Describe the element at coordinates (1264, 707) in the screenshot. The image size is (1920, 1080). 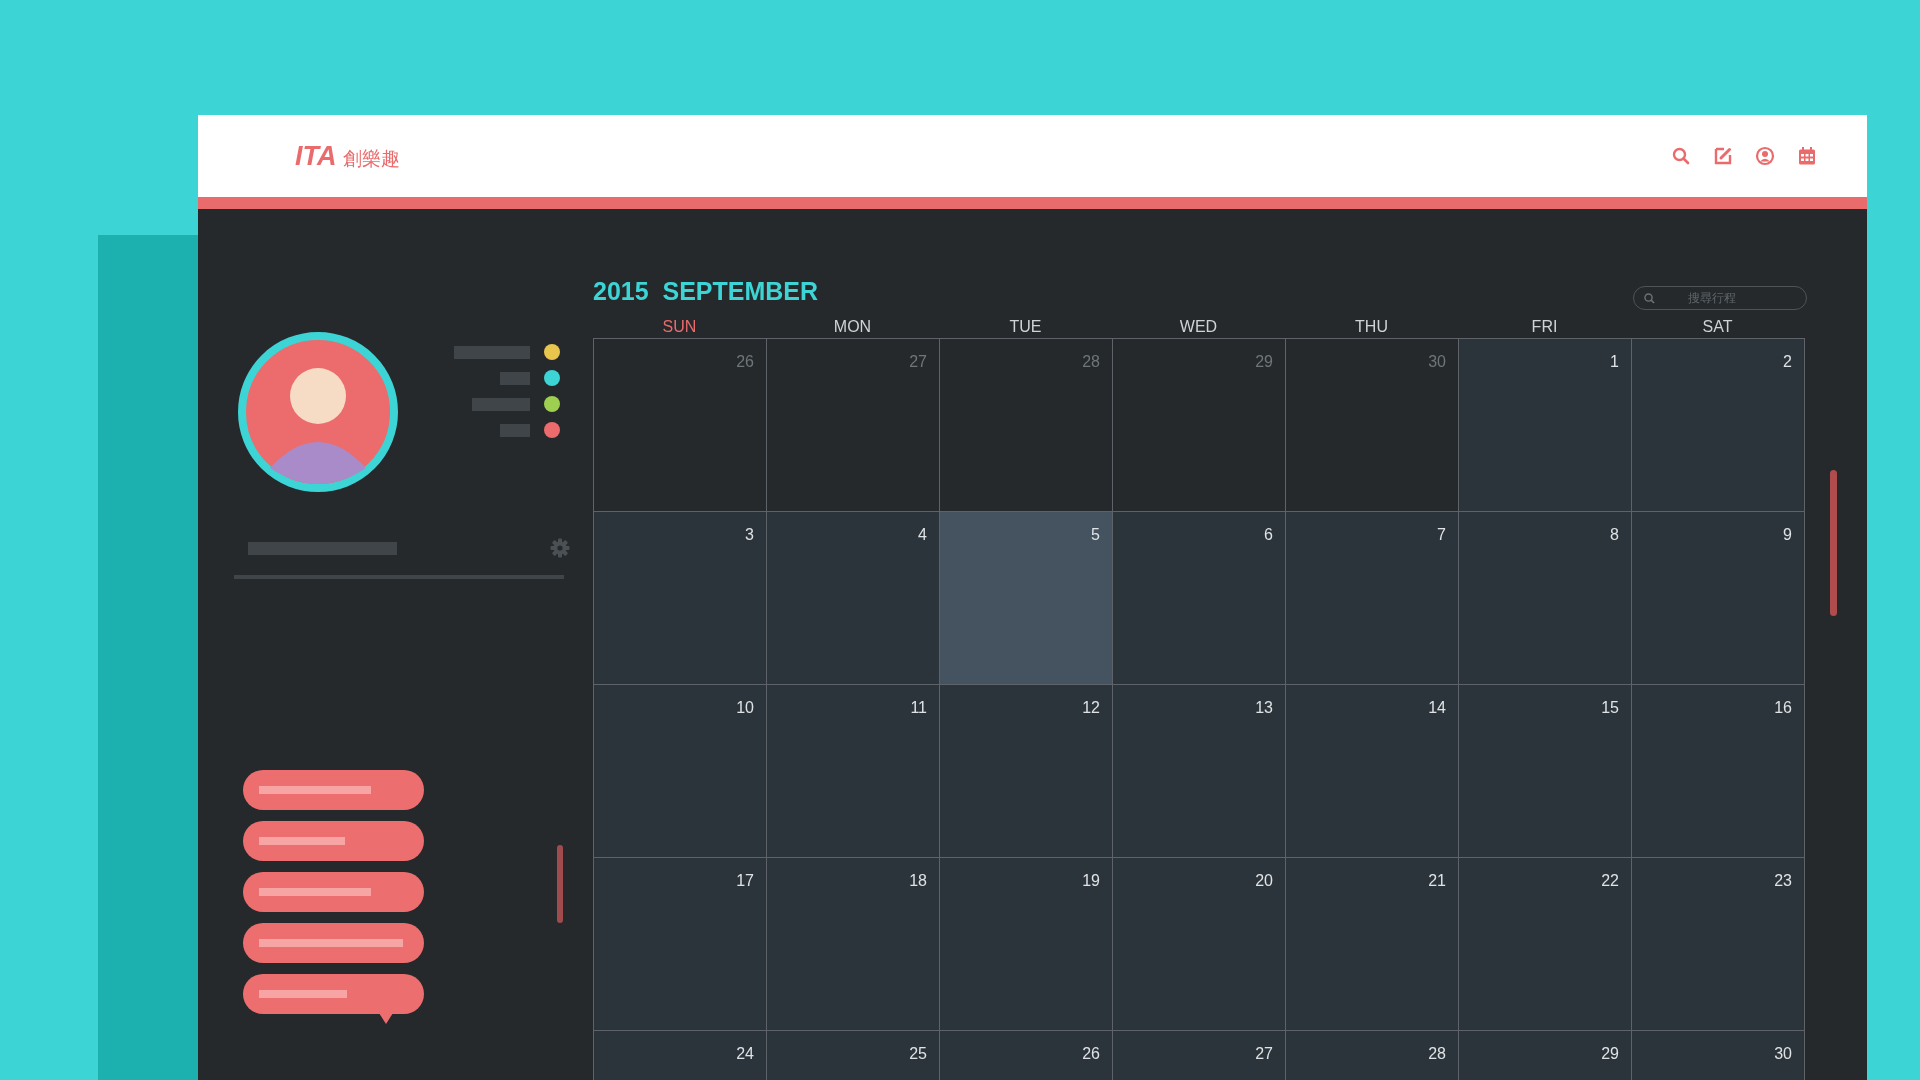
I see `day-number: 13` at that location.